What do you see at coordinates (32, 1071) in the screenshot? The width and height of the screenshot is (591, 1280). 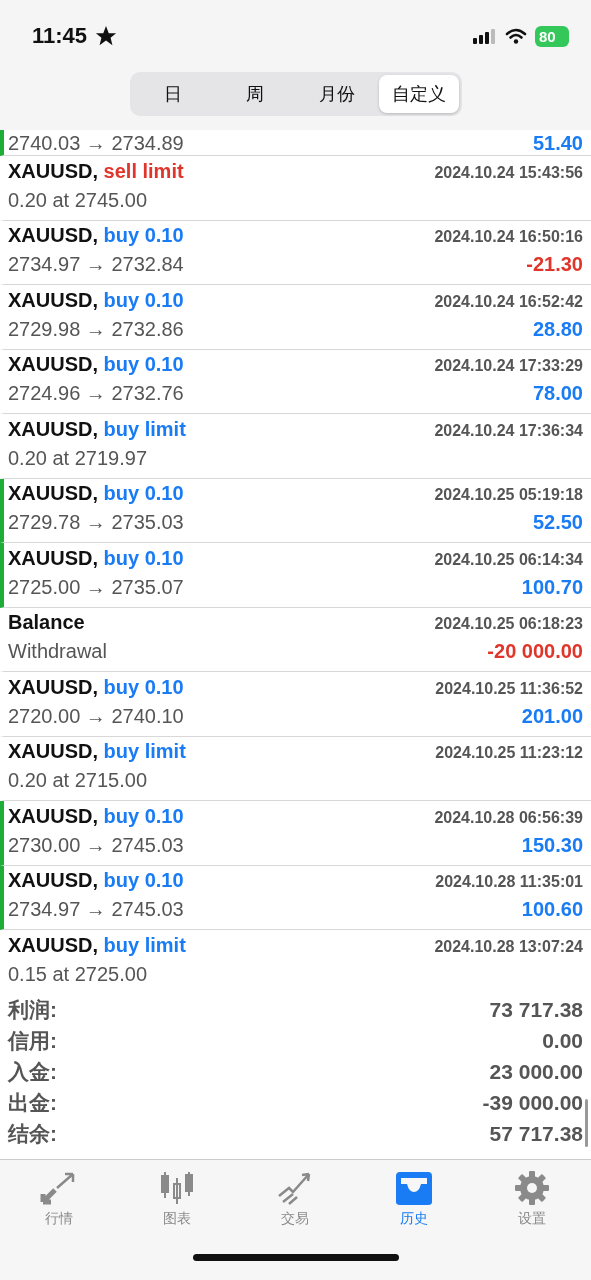 I see `summary-label: 入金:` at bounding box center [32, 1071].